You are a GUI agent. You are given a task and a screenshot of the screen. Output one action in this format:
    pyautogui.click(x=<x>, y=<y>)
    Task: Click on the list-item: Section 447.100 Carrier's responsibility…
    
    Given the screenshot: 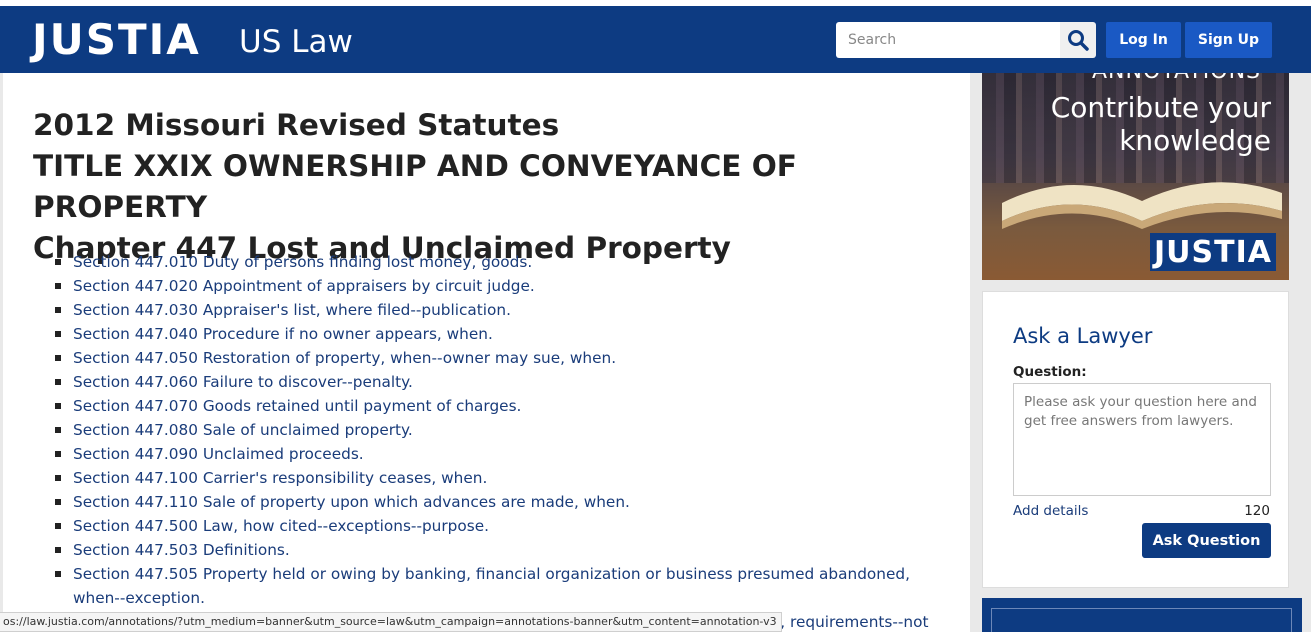 What is the action you would take?
    pyautogui.click(x=503, y=478)
    